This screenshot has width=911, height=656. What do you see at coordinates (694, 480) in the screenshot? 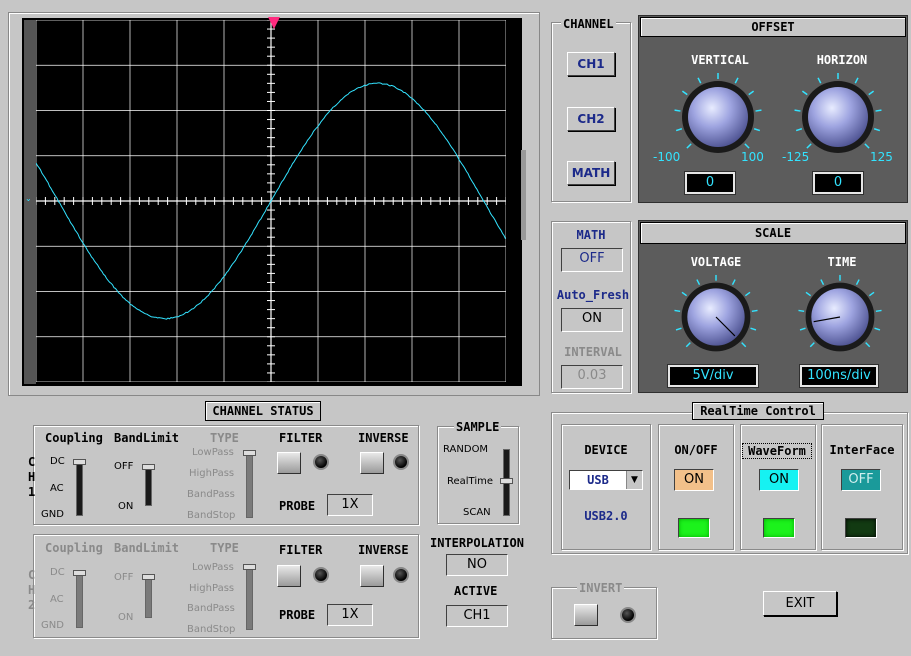
I see `onoff-value: ON` at bounding box center [694, 480].